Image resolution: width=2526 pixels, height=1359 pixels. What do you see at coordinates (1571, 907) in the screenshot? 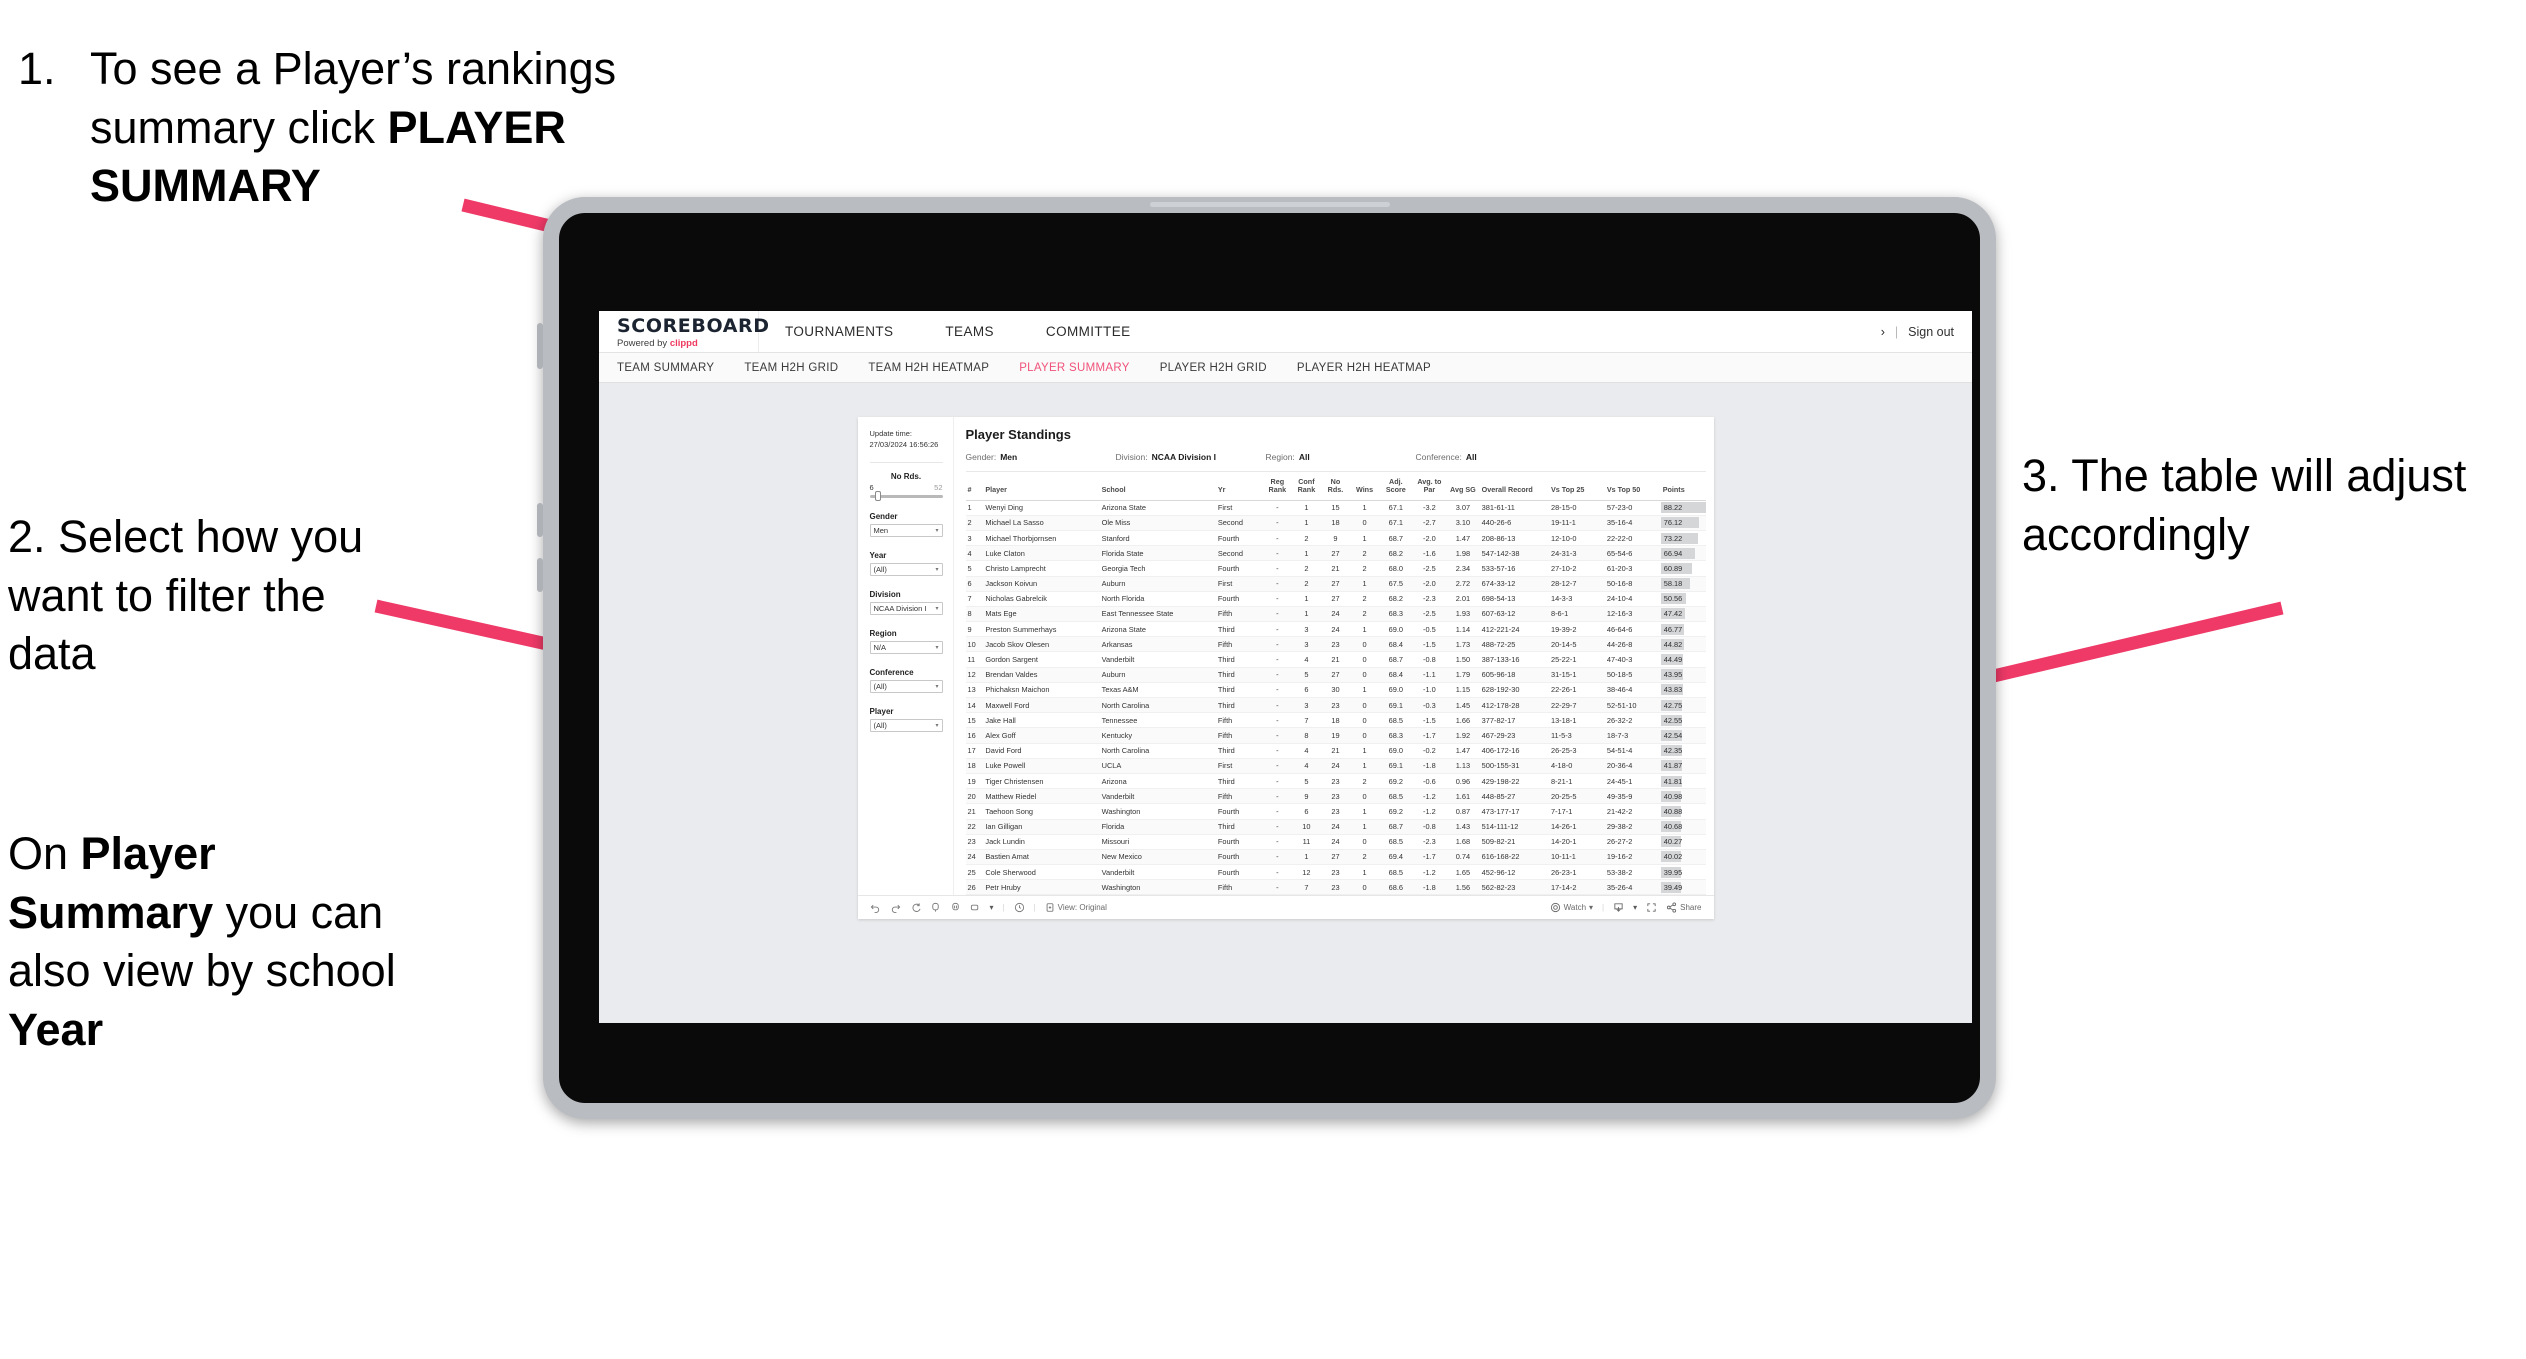
I see `watch-button: Watch ▾` at bounding box center [1571, 907].